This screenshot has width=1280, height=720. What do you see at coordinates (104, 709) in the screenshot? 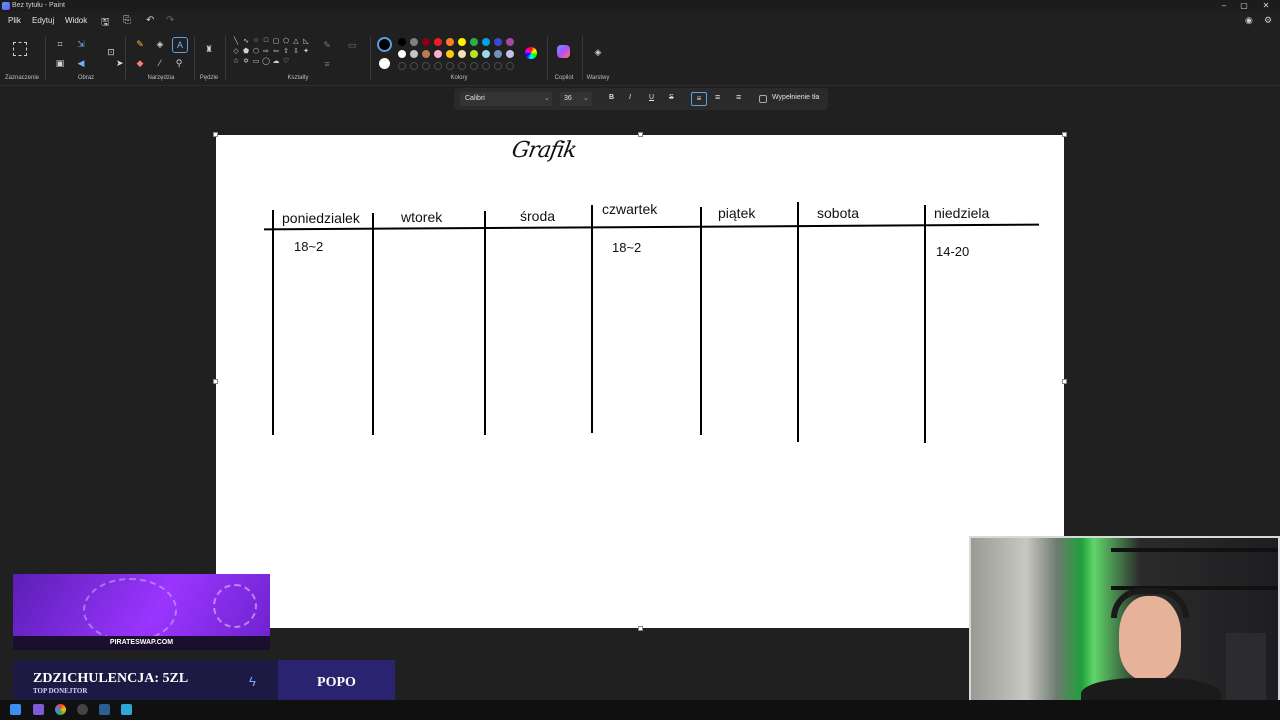
I see `steam-icon` at bounding box center [104, 709].